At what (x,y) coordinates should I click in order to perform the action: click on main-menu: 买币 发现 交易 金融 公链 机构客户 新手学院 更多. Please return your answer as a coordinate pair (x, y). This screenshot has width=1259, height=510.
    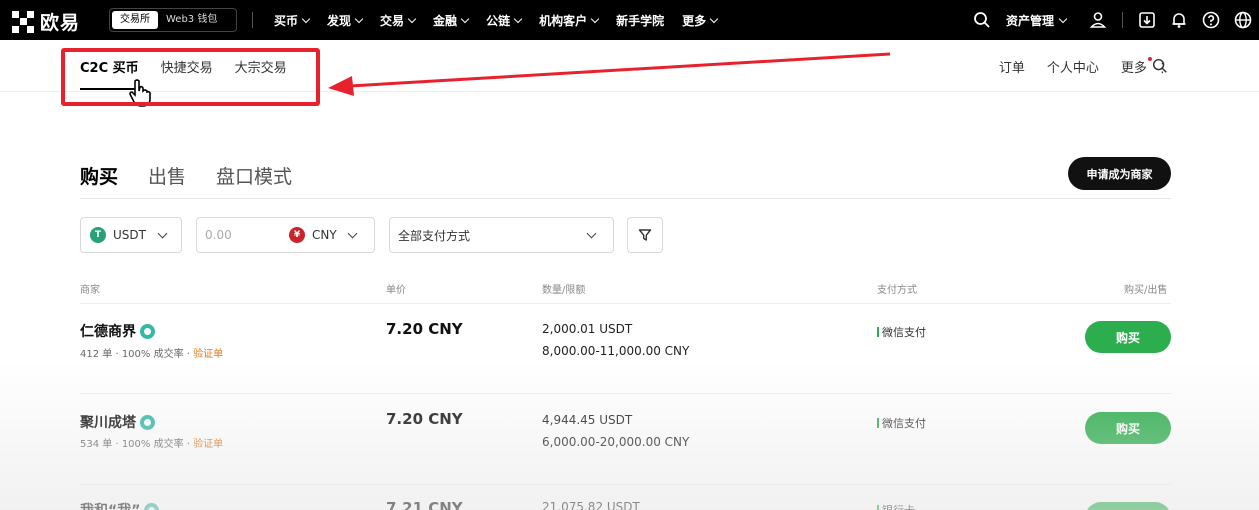
    Looking at the image, I should click on (495, 20).